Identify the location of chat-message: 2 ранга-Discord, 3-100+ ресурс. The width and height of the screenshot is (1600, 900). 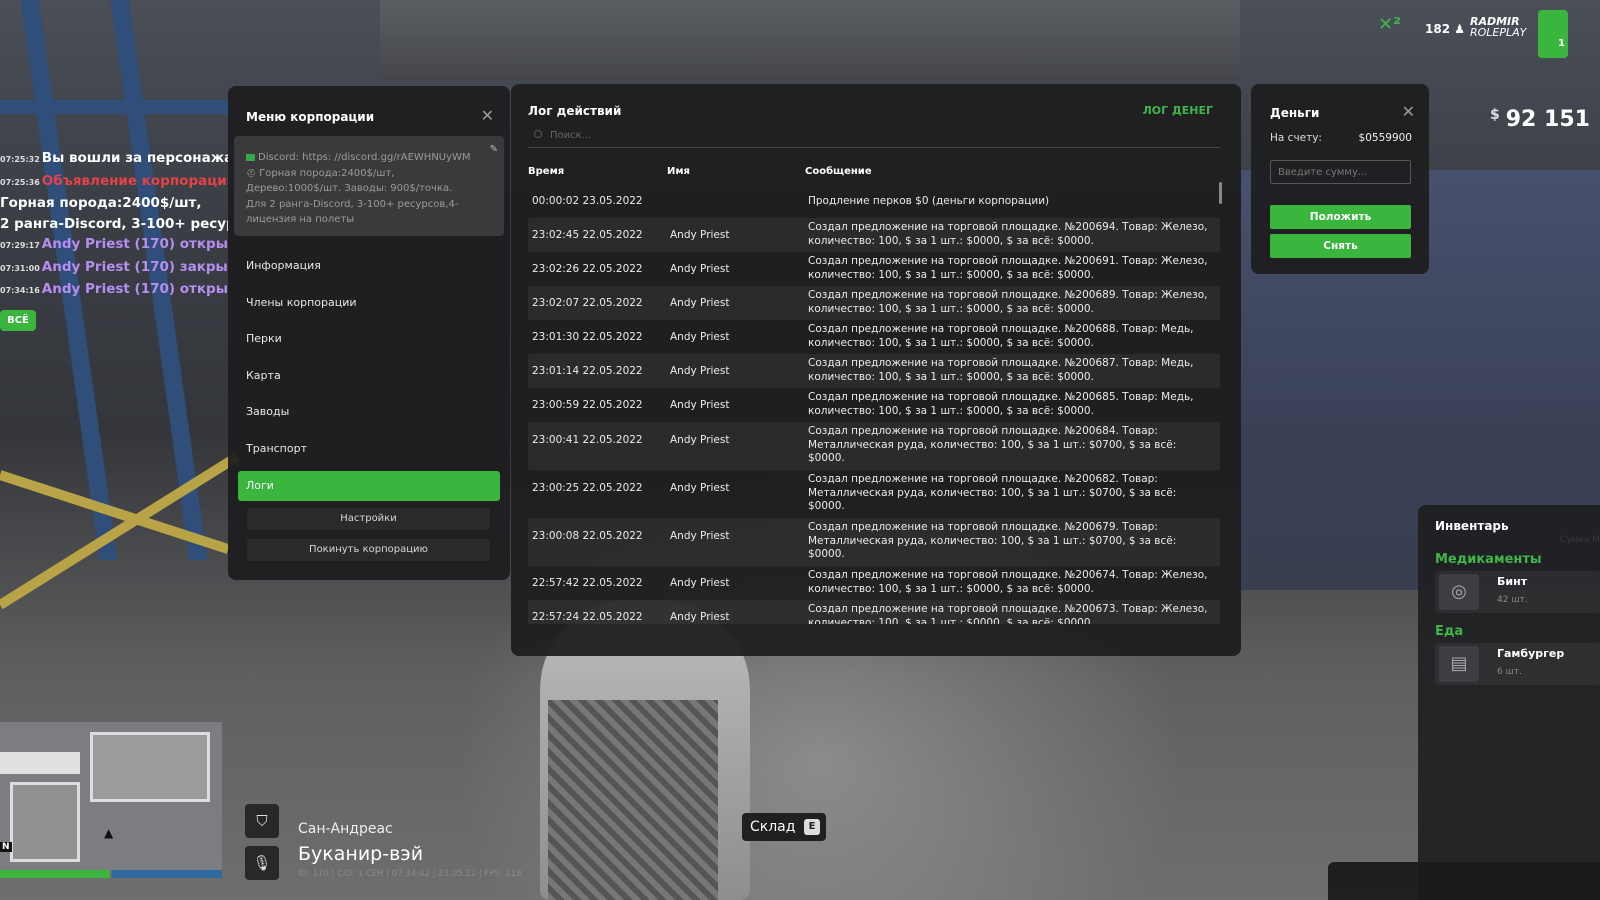
(114, 223).